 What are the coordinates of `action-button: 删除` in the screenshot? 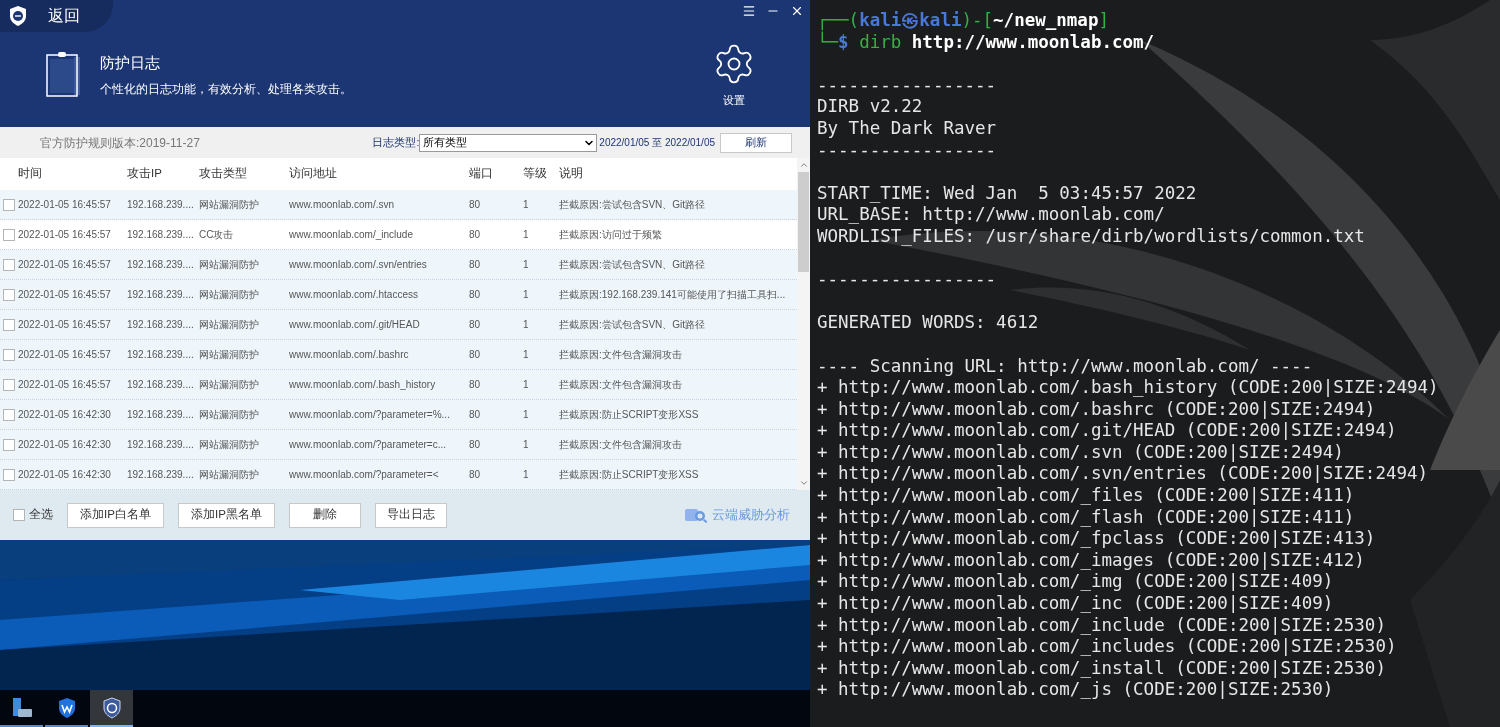 It's located at (325, 515).